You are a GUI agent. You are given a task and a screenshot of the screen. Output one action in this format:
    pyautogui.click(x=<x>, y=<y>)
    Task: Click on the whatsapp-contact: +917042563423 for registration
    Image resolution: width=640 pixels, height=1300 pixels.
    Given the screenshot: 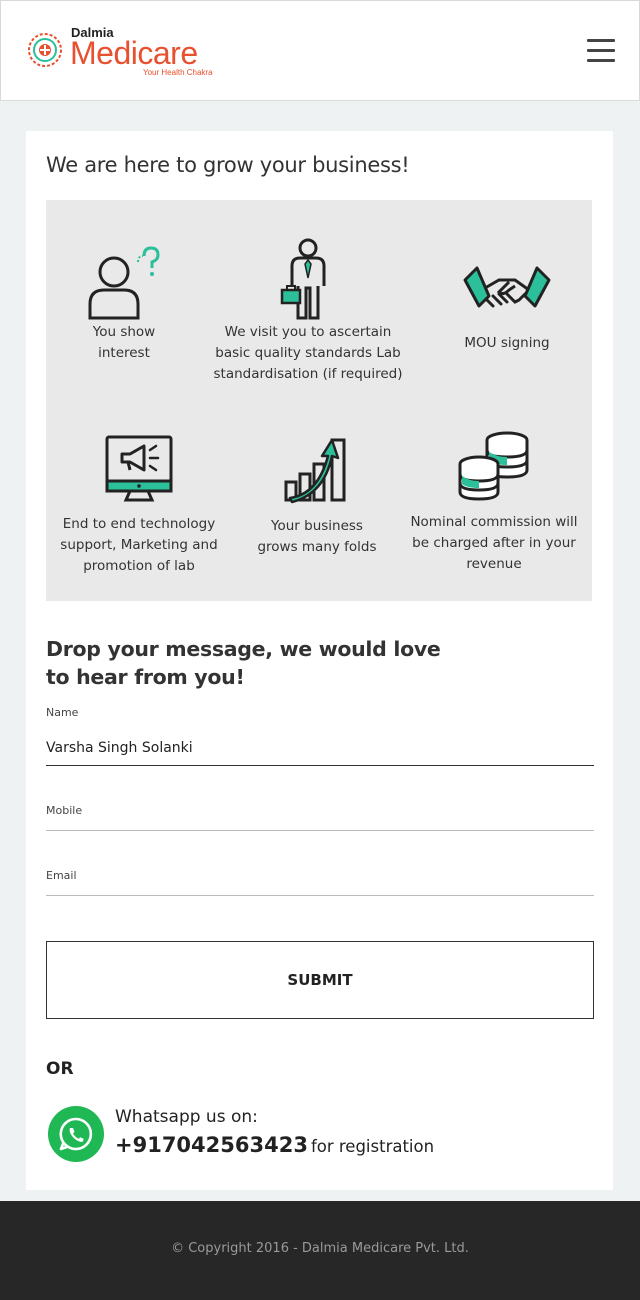 What is the action you would take?
    pyautogui.click(x=274, y=1145)
    